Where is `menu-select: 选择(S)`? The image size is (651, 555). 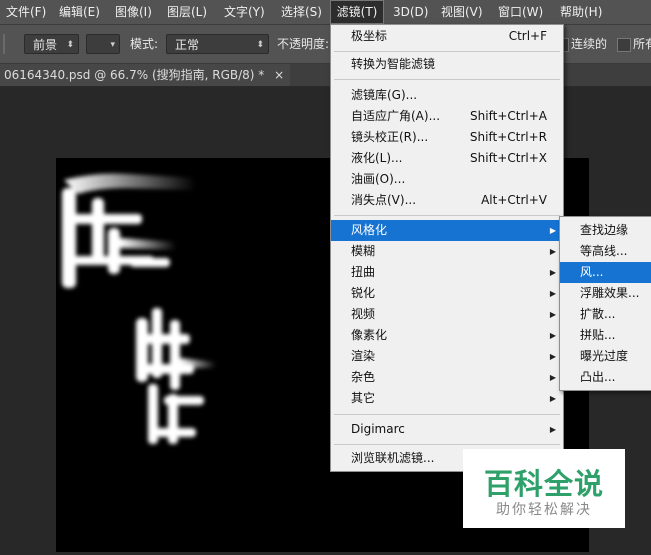
menu-select: 选择(S) is located at coordinates (301, 12).